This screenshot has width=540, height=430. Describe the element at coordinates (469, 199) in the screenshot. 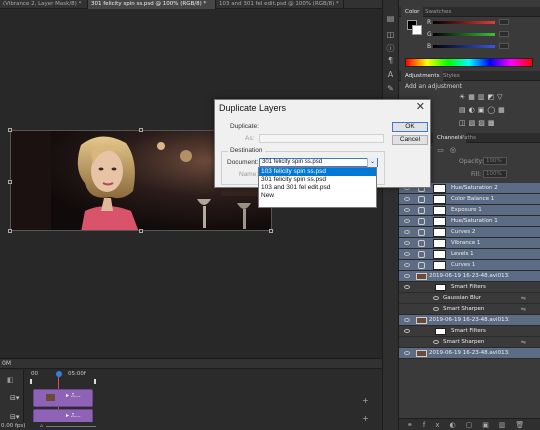

I see `layer-row: Color Balance 1` at that location.